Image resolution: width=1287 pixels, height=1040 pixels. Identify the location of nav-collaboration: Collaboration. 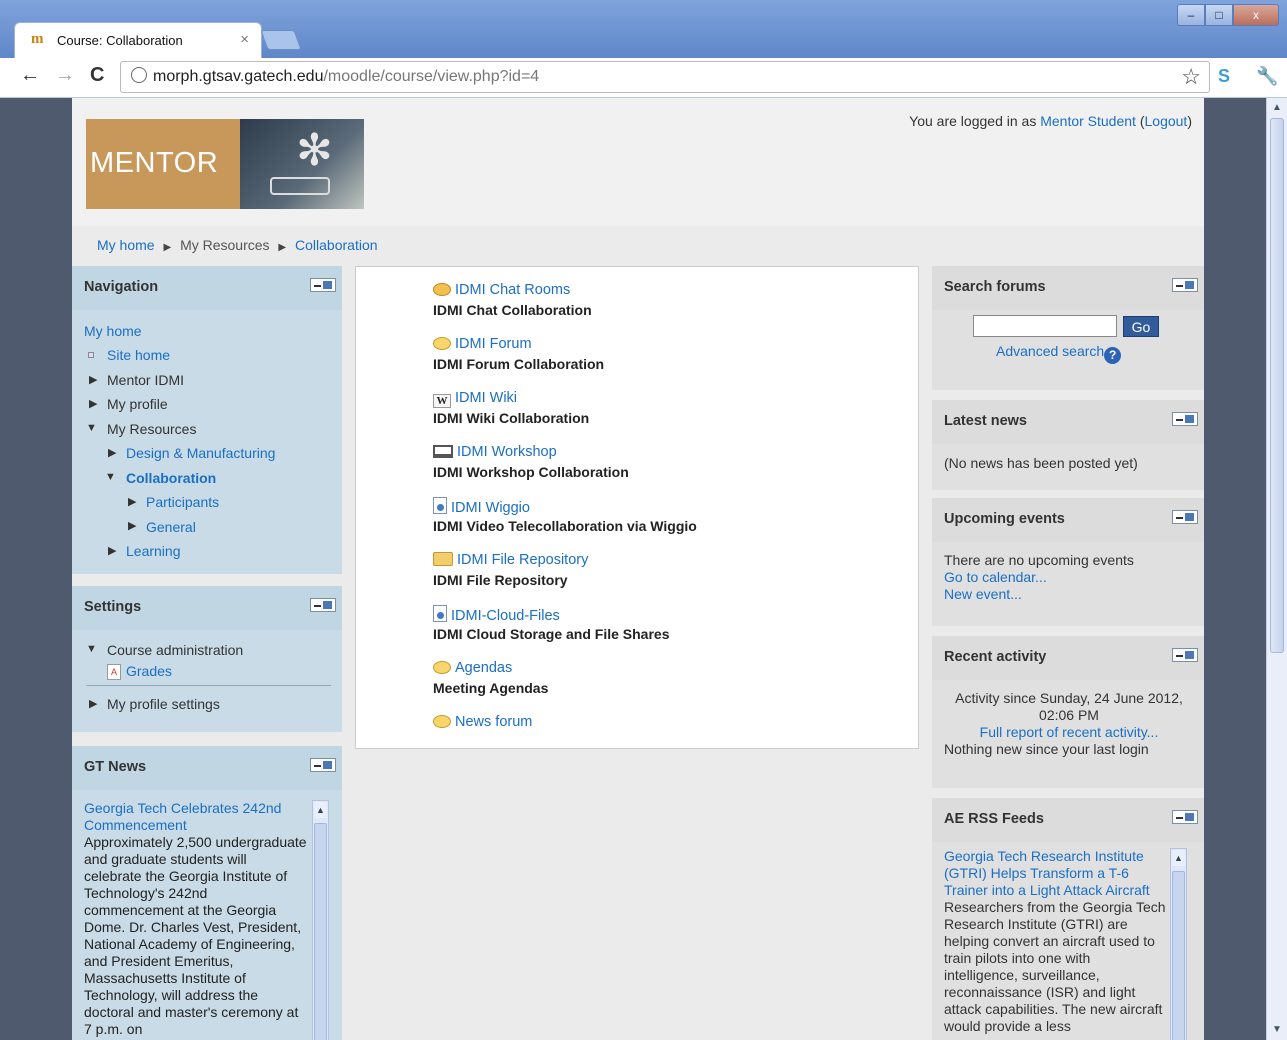
(171, 478).